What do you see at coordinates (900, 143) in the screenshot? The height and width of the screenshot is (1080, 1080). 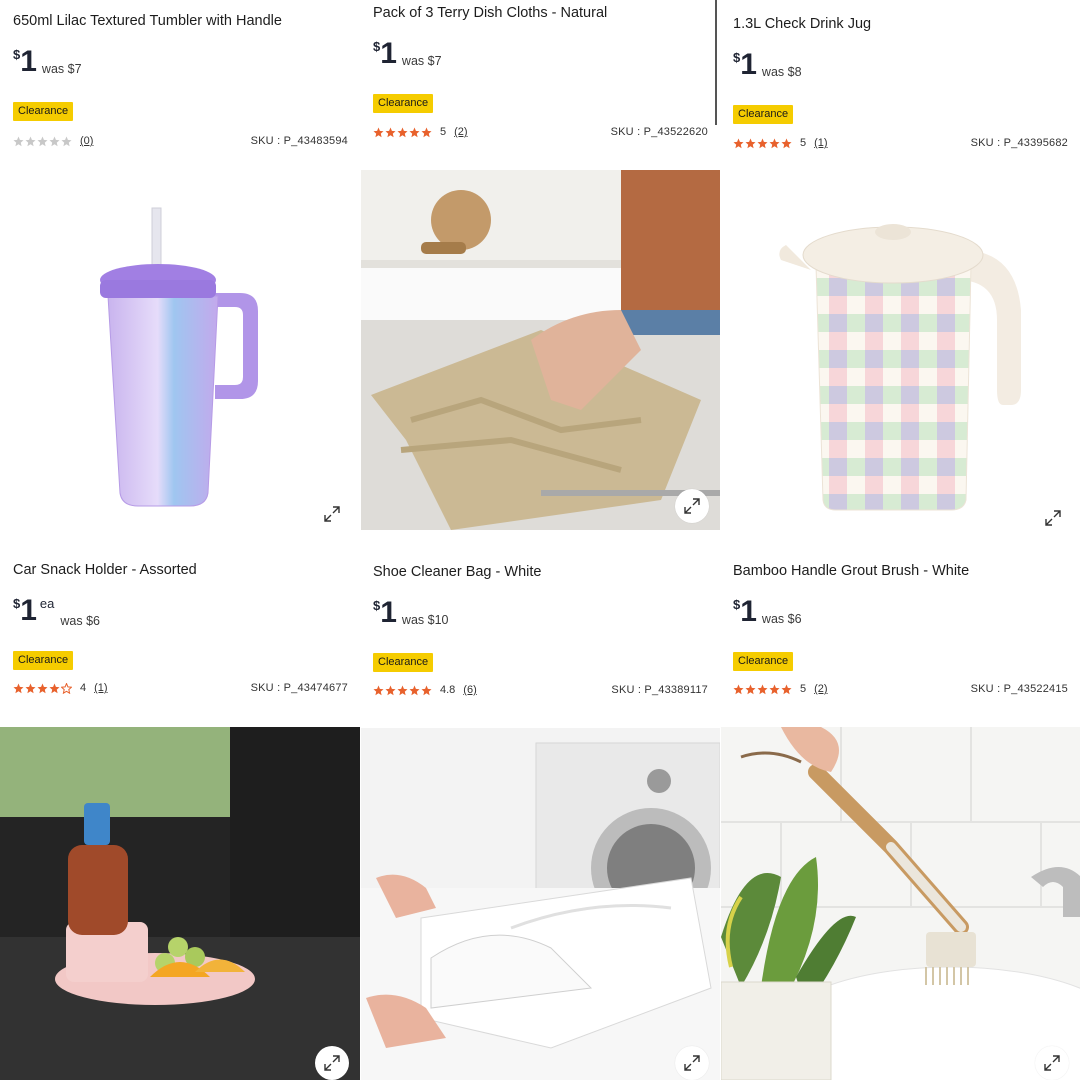 I see `rating-row: 5 (1) SKU : P_43395682` at bounding box center [900, 143].